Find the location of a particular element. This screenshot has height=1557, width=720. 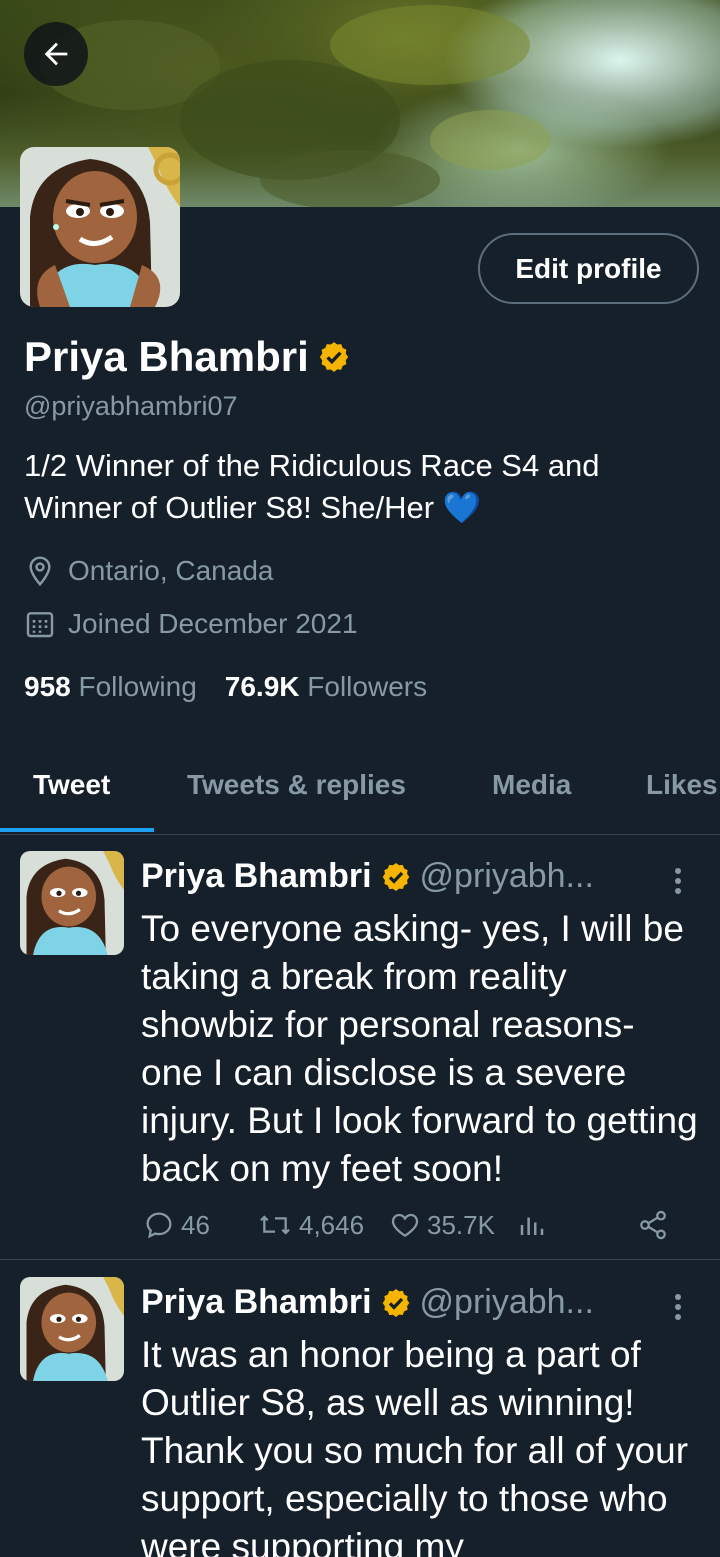

analytics-button is located at coordinates (532, 1225).